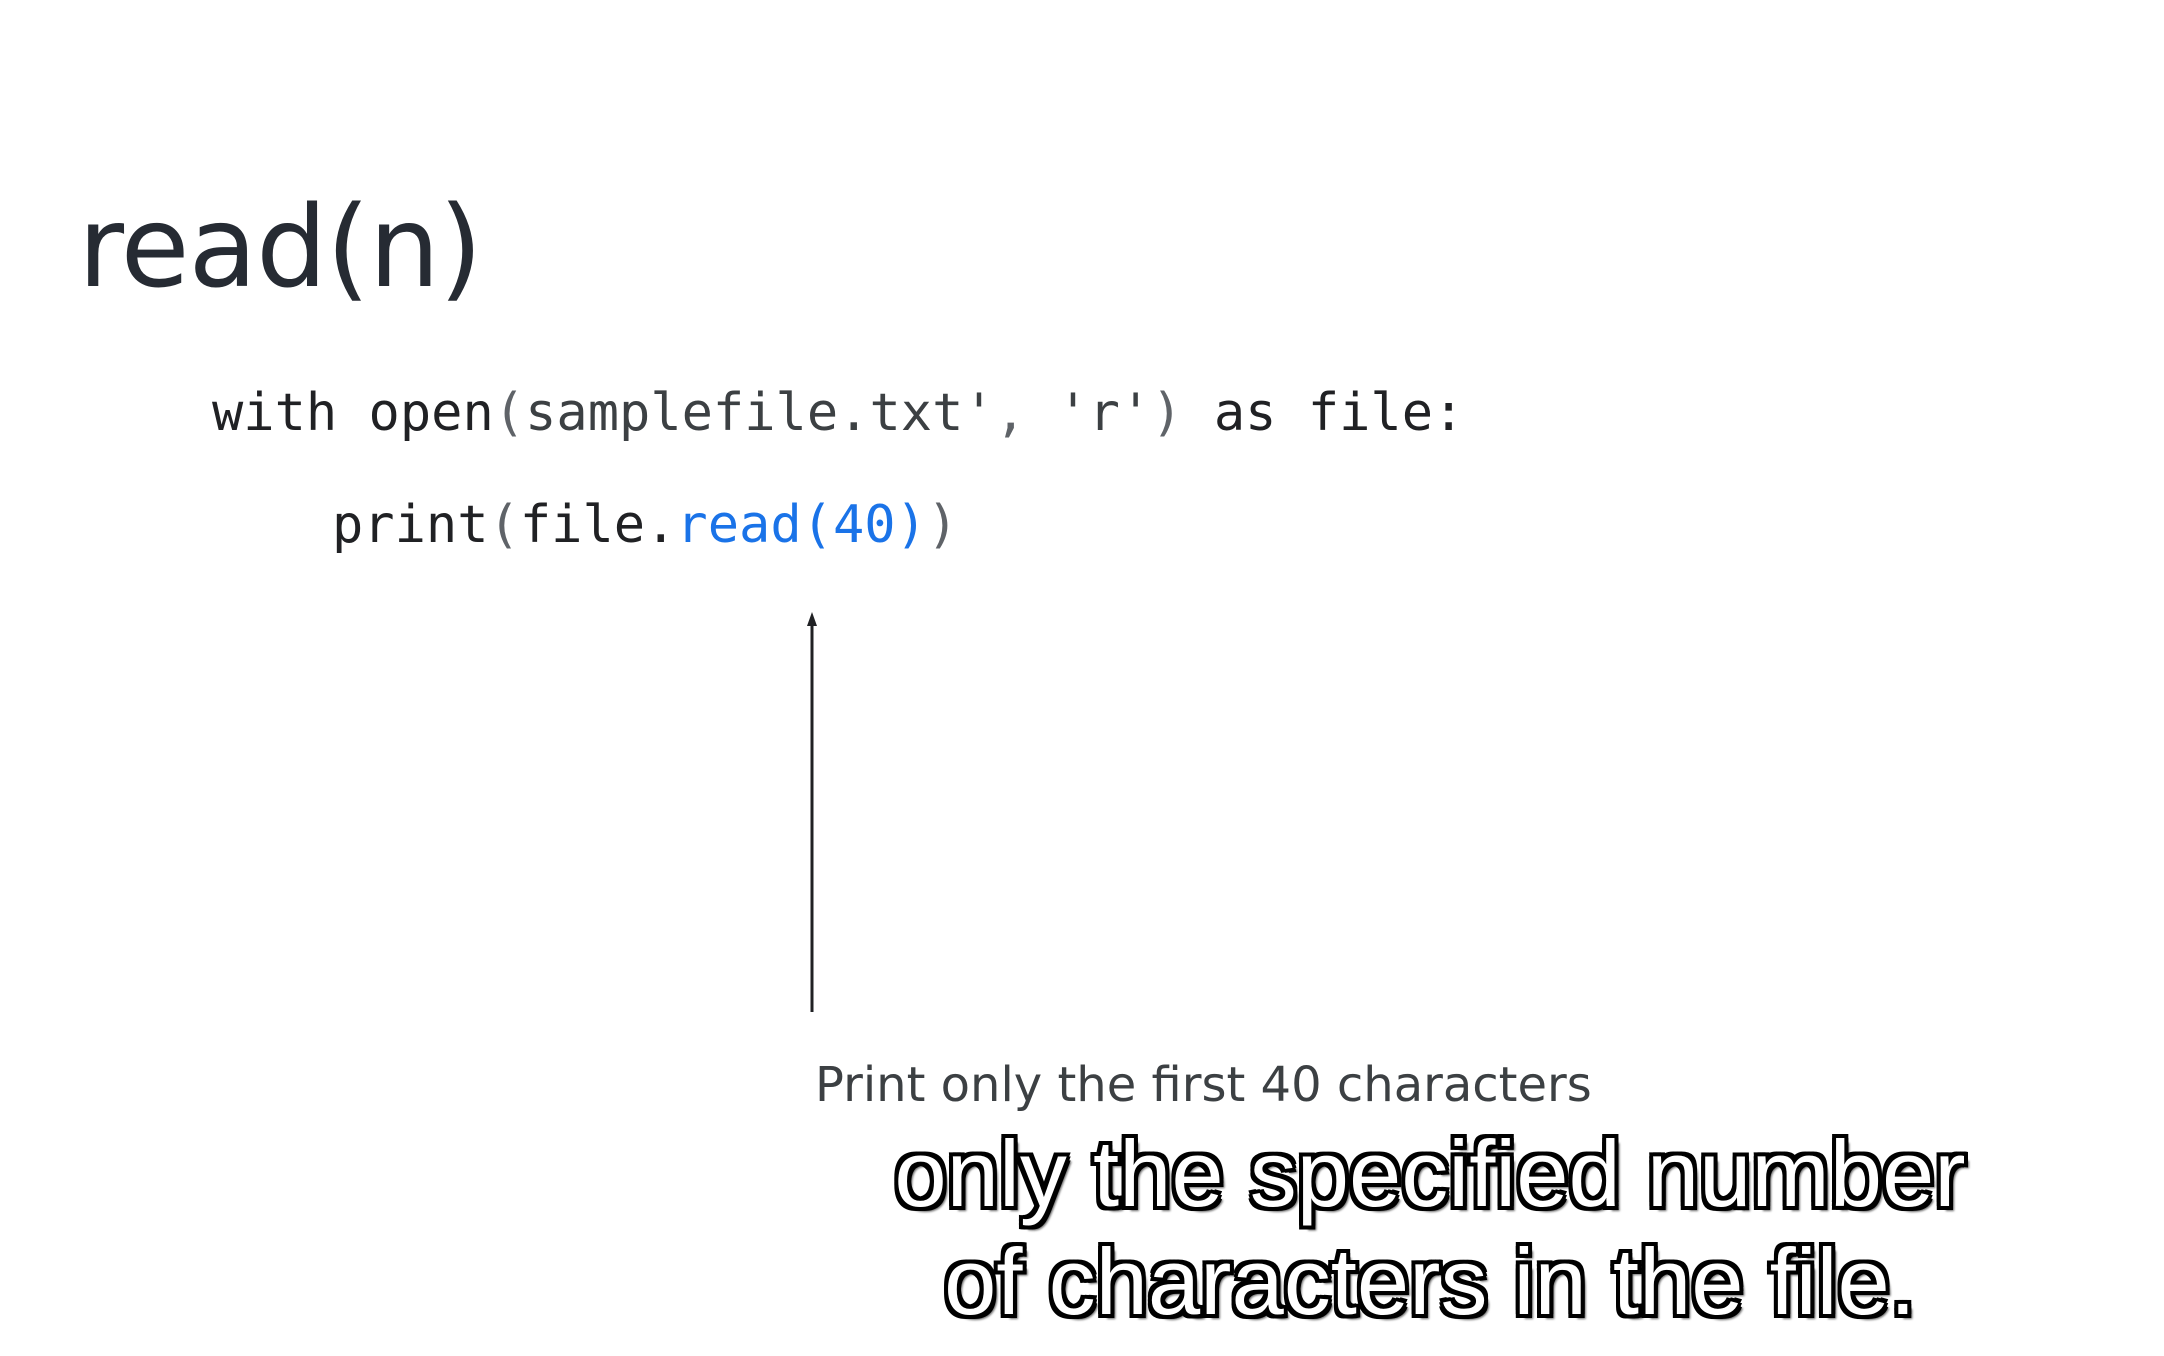 This screenshot has width=2164, height=1356. What do you see at coordinates (1010, 413) in the screenshot?
I see `code-comma: ,` at bounding box center [1010, 413].